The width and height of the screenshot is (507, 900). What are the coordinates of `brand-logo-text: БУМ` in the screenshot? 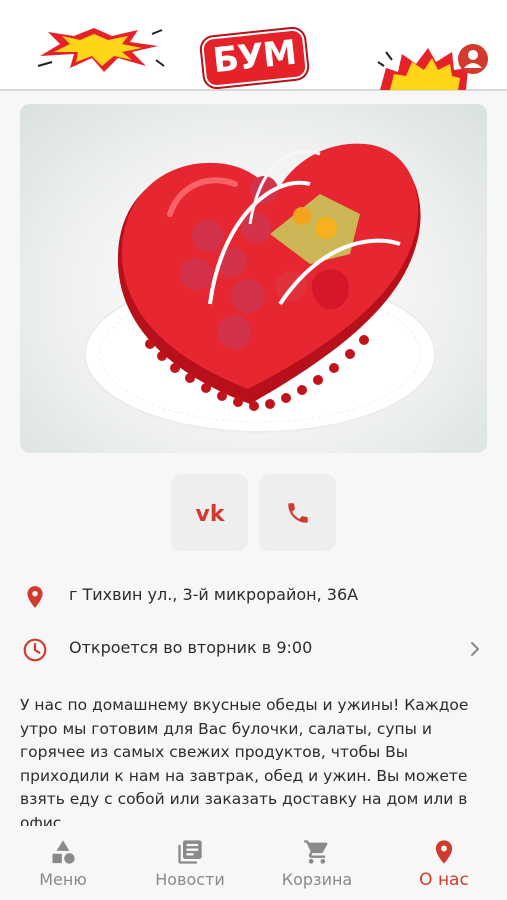 It's located at (254, 58).